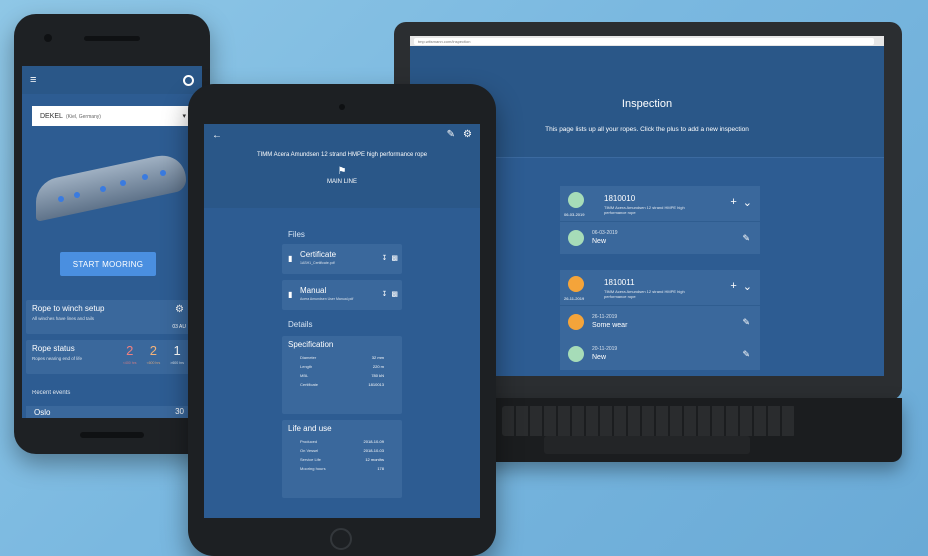 This screenshot has width=928, height=556. What do you see at coordinates (51, 393) in the screenshot?
I see `recent-events-label: Recent events` at bounding box center [51, 393].